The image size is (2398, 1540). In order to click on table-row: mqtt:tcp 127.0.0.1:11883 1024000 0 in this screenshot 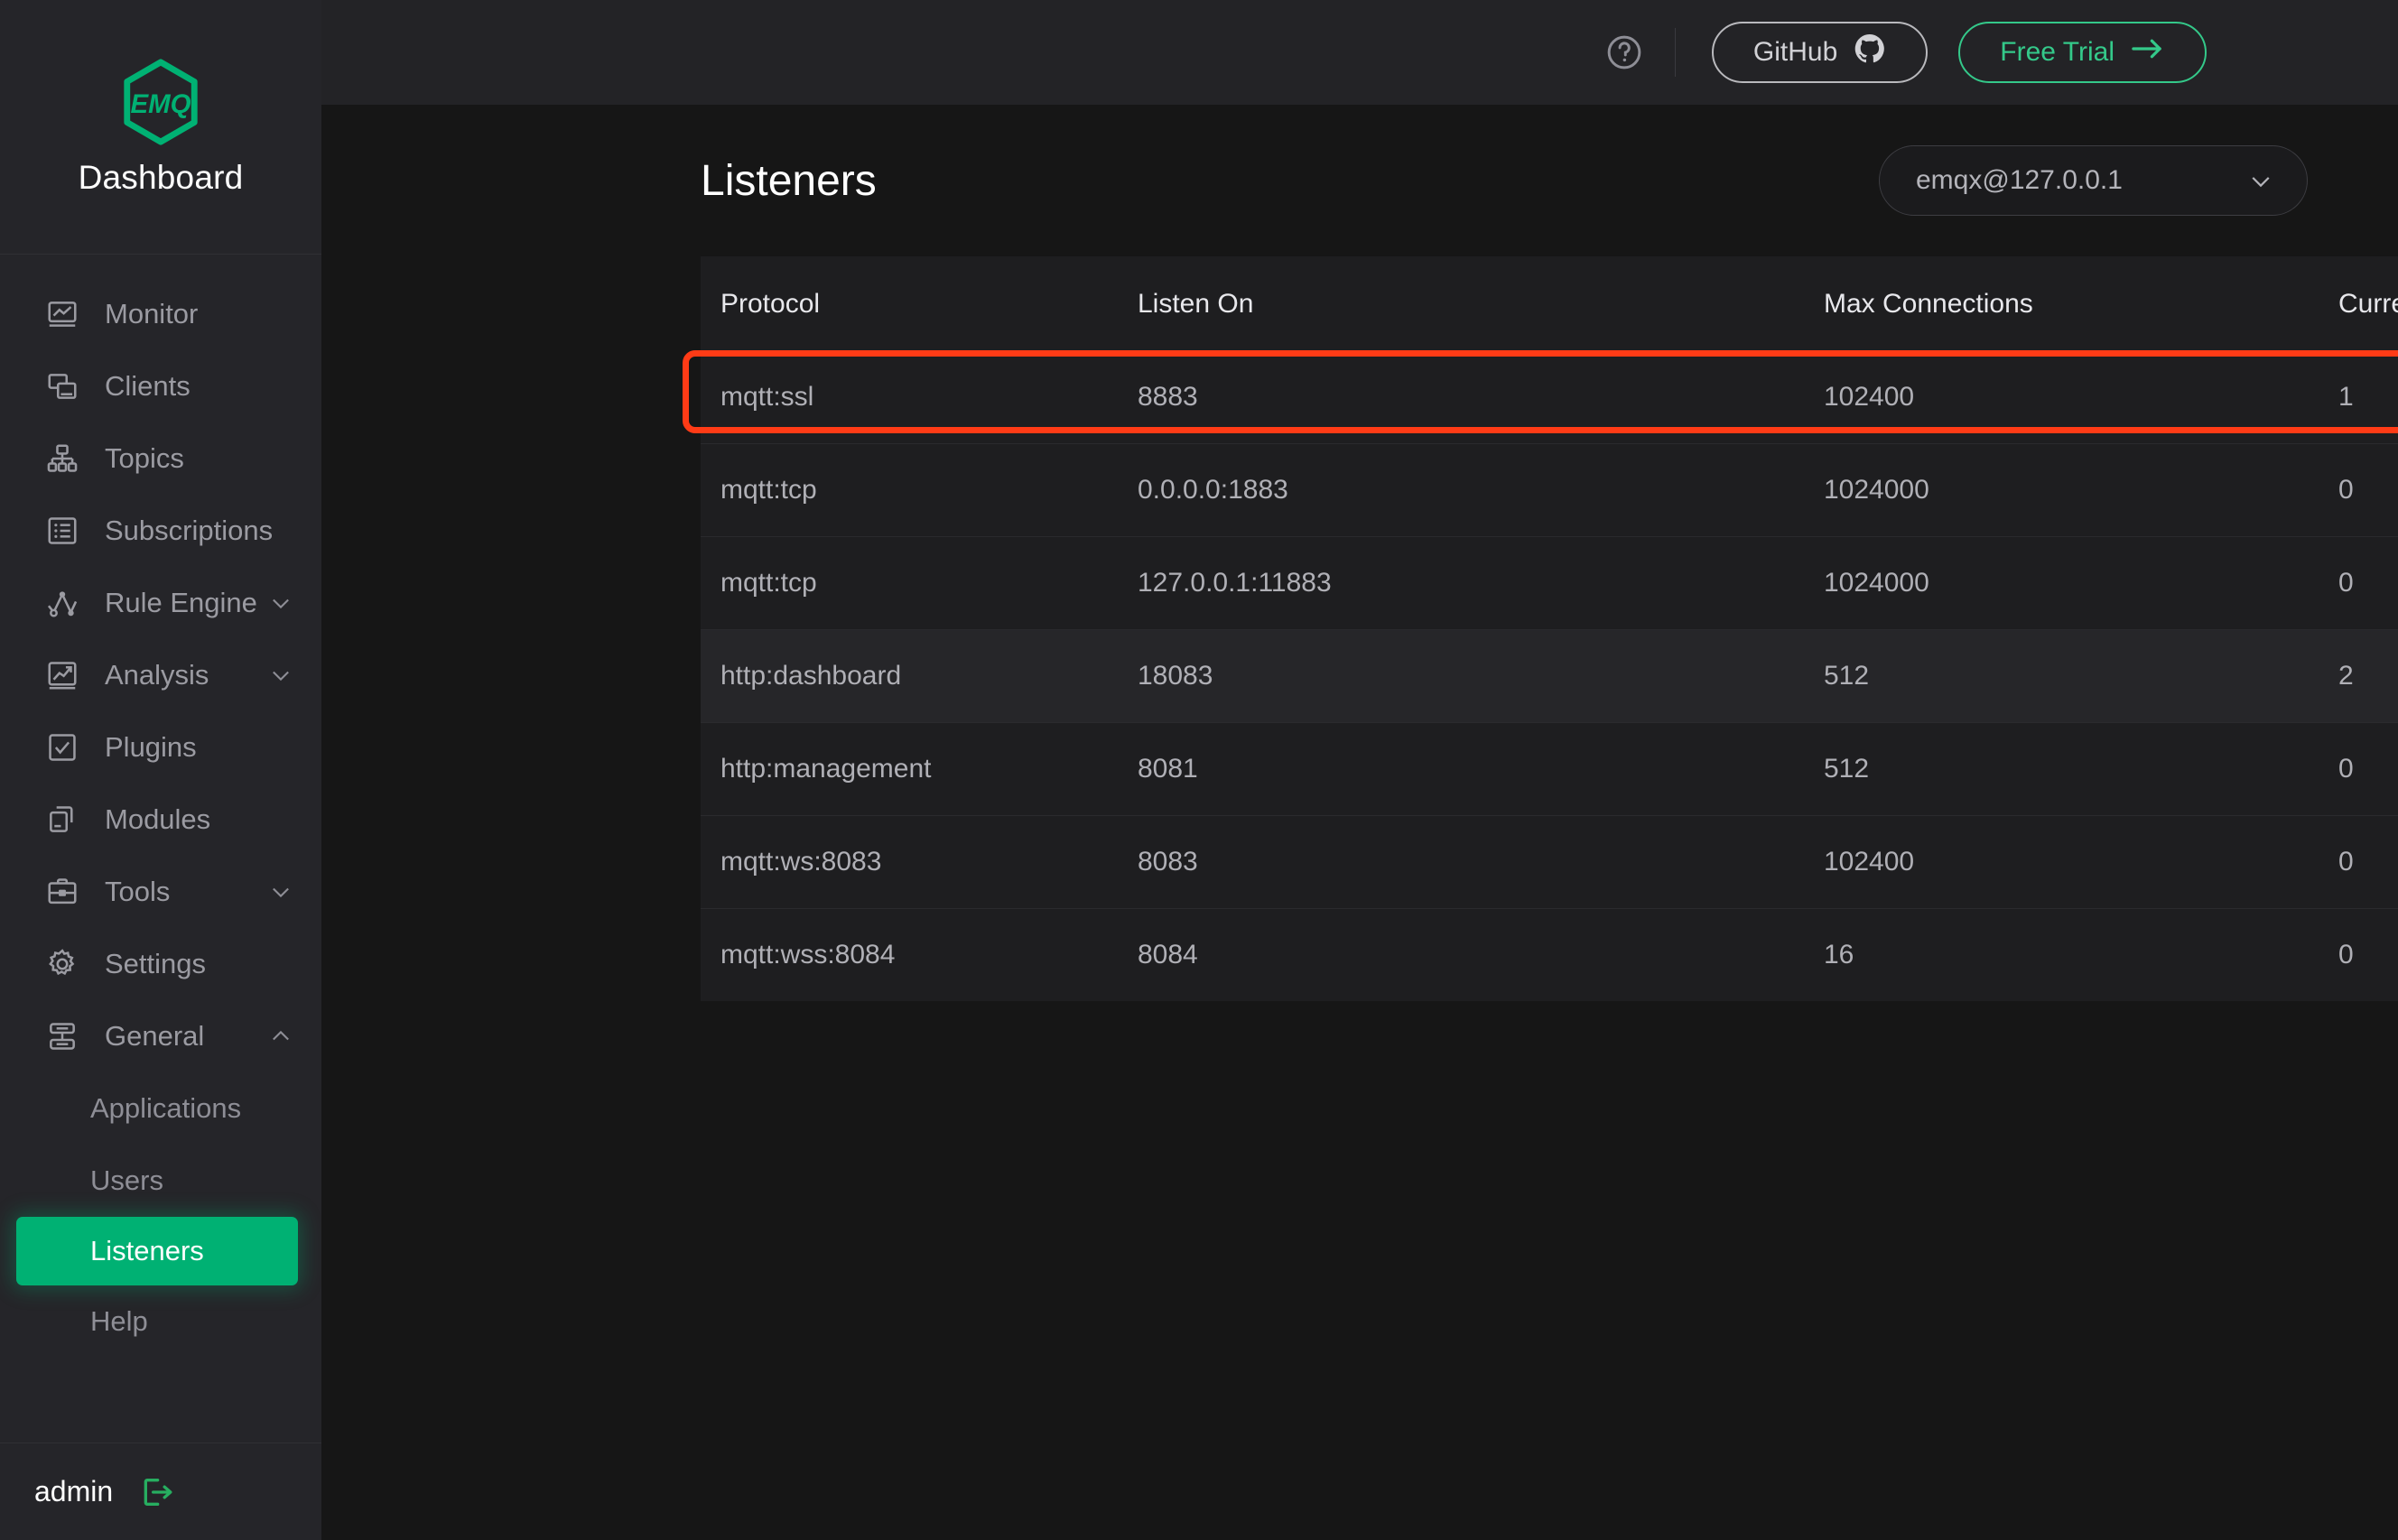, I will do `click(1550, 583)`.